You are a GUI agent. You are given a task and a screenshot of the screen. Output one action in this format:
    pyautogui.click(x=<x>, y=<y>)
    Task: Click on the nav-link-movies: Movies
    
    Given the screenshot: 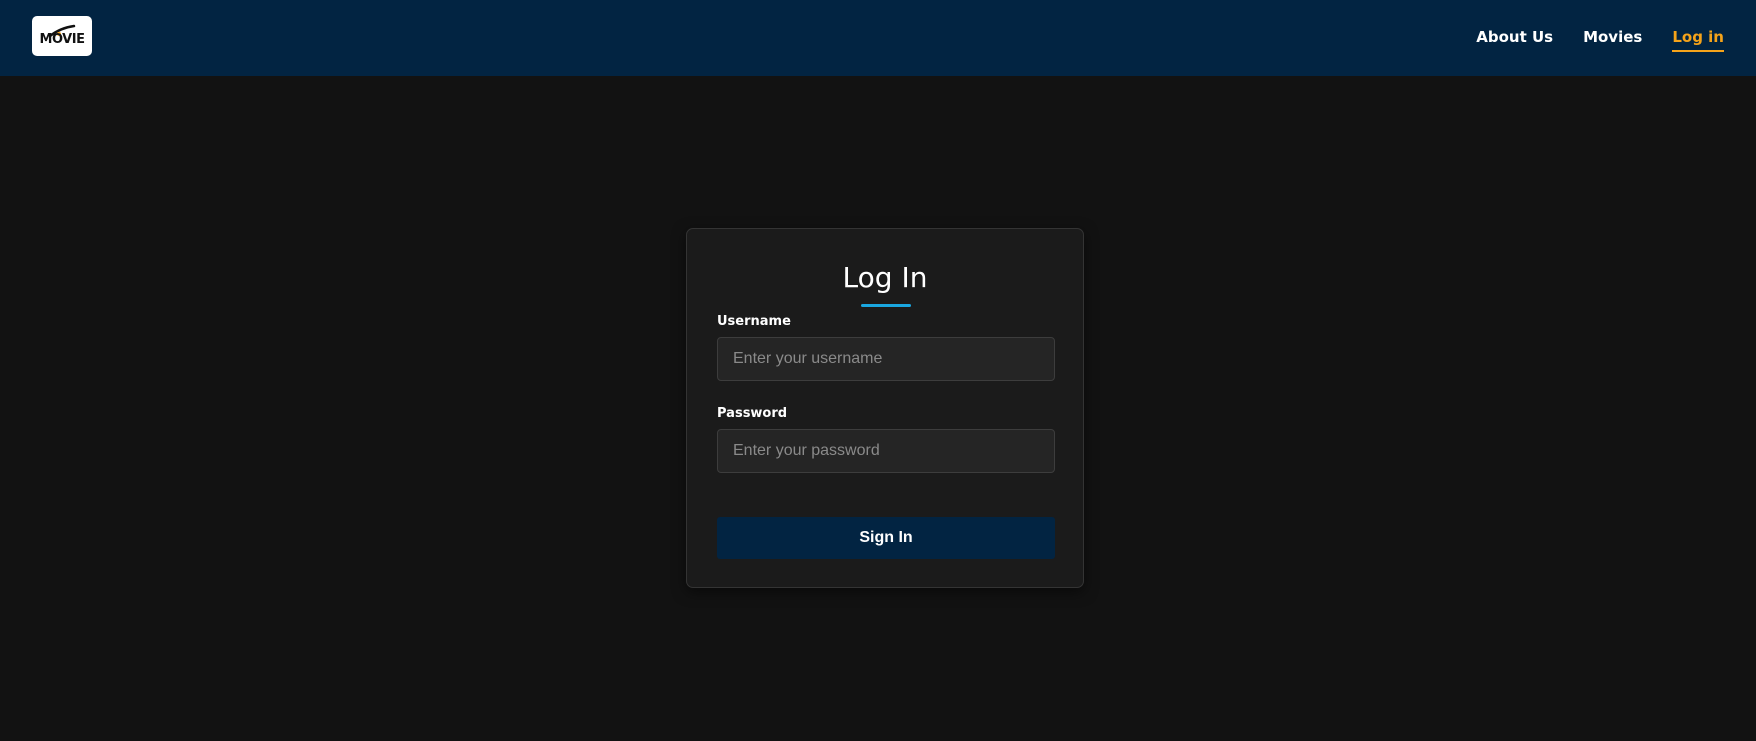 What is the action you would take?
    pyautogui.click(x=1612, y=40)
    